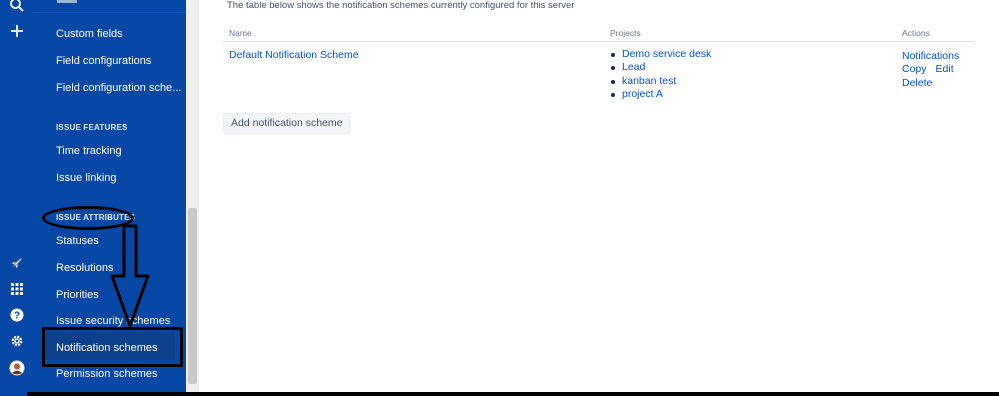  What do you see at coordinates (89, 34) in the screenshot?
I see `sidebar-item-custom-fields: Custom fields` at bounding box center [89, 34].